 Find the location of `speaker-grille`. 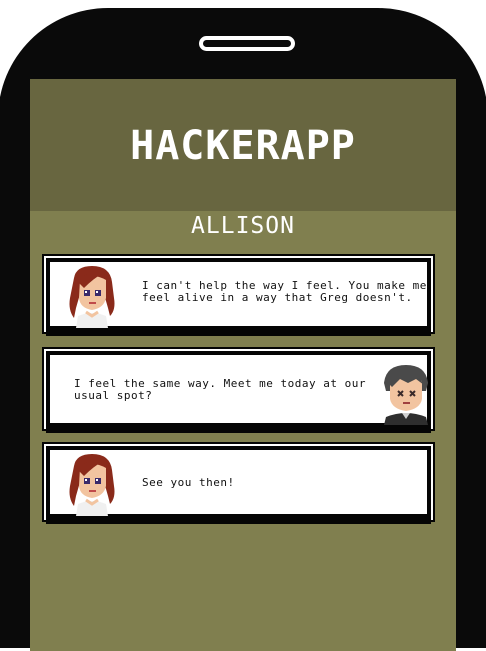

speaker-grille is located at coordinates (247, 43).